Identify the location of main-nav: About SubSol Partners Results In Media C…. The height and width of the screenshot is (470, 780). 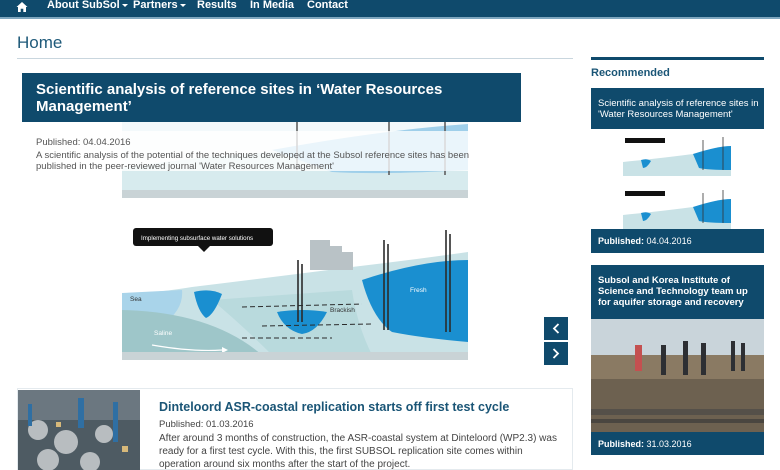
(390, 9).